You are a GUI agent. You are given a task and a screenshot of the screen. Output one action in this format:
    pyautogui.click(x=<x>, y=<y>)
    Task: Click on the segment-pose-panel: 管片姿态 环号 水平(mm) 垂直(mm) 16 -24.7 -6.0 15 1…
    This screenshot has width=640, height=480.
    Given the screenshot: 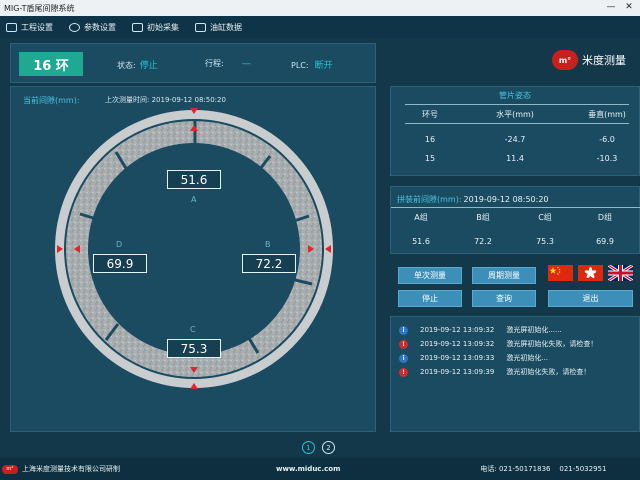 What is the action you would take?
    pyautogui.click(x=515, y=131)
    